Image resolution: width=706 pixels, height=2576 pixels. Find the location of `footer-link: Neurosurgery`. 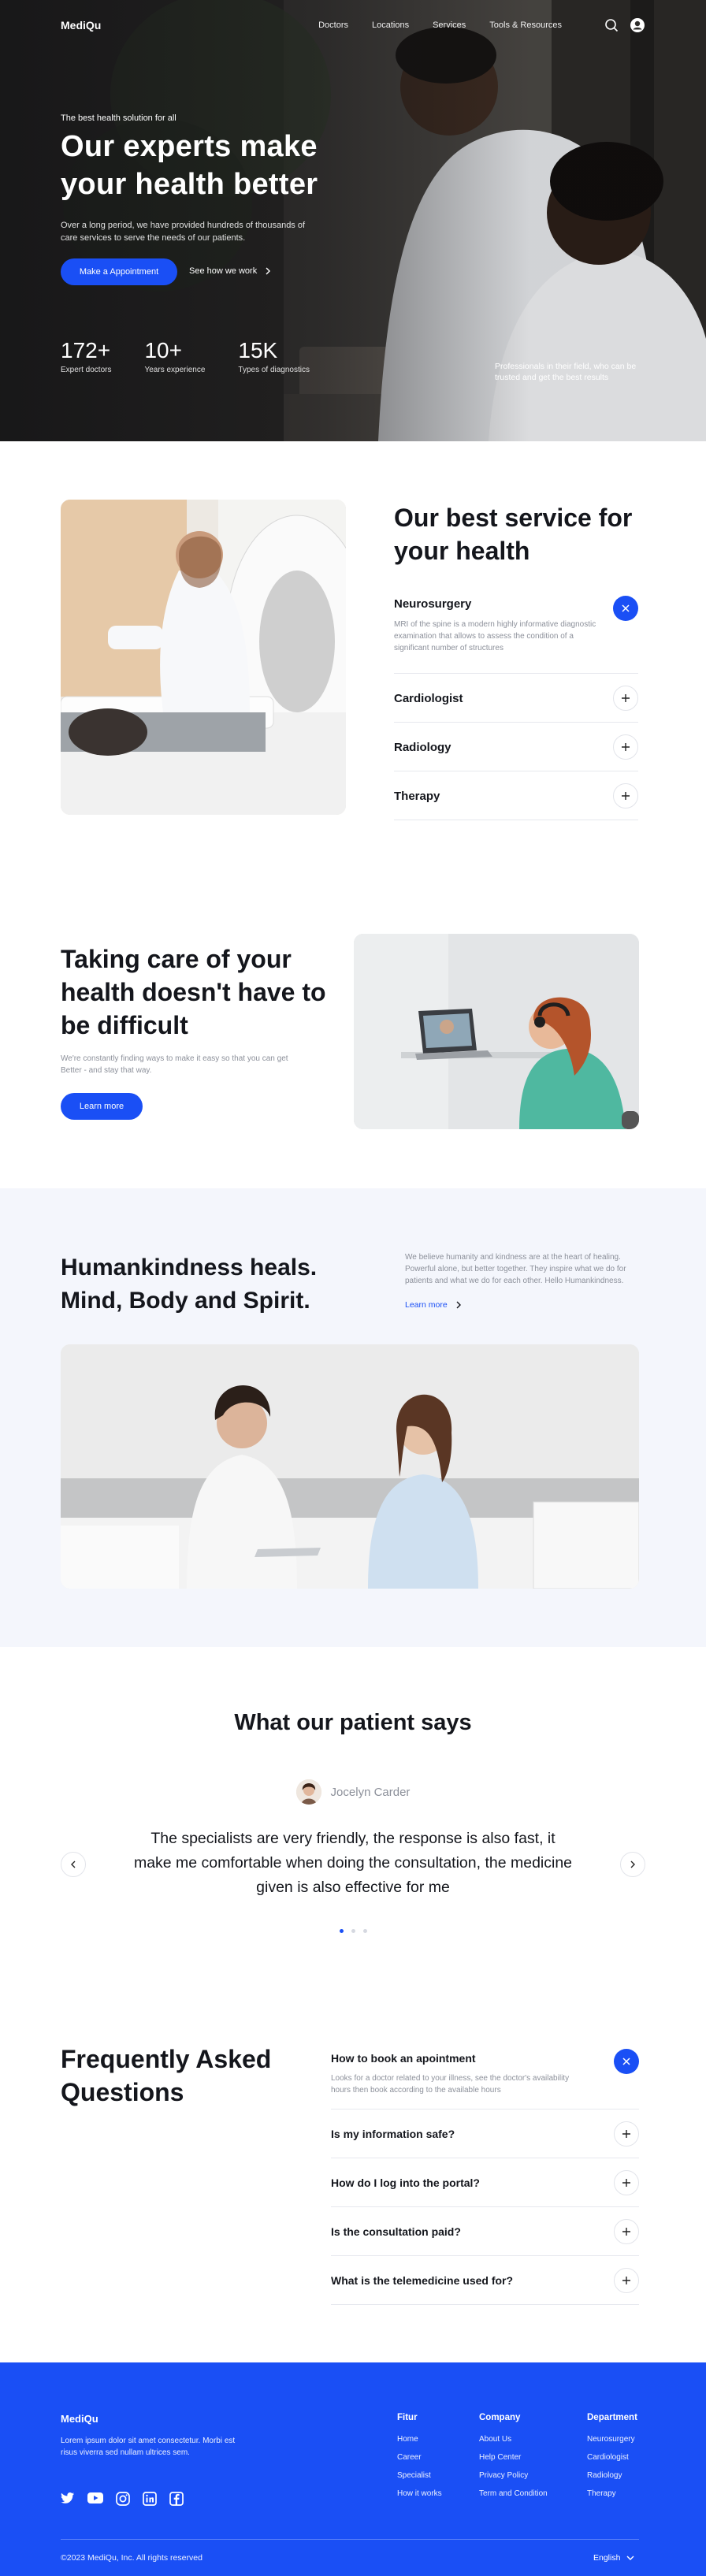

footer-link: Neurosurgery is located at coordinates (612, 2439).